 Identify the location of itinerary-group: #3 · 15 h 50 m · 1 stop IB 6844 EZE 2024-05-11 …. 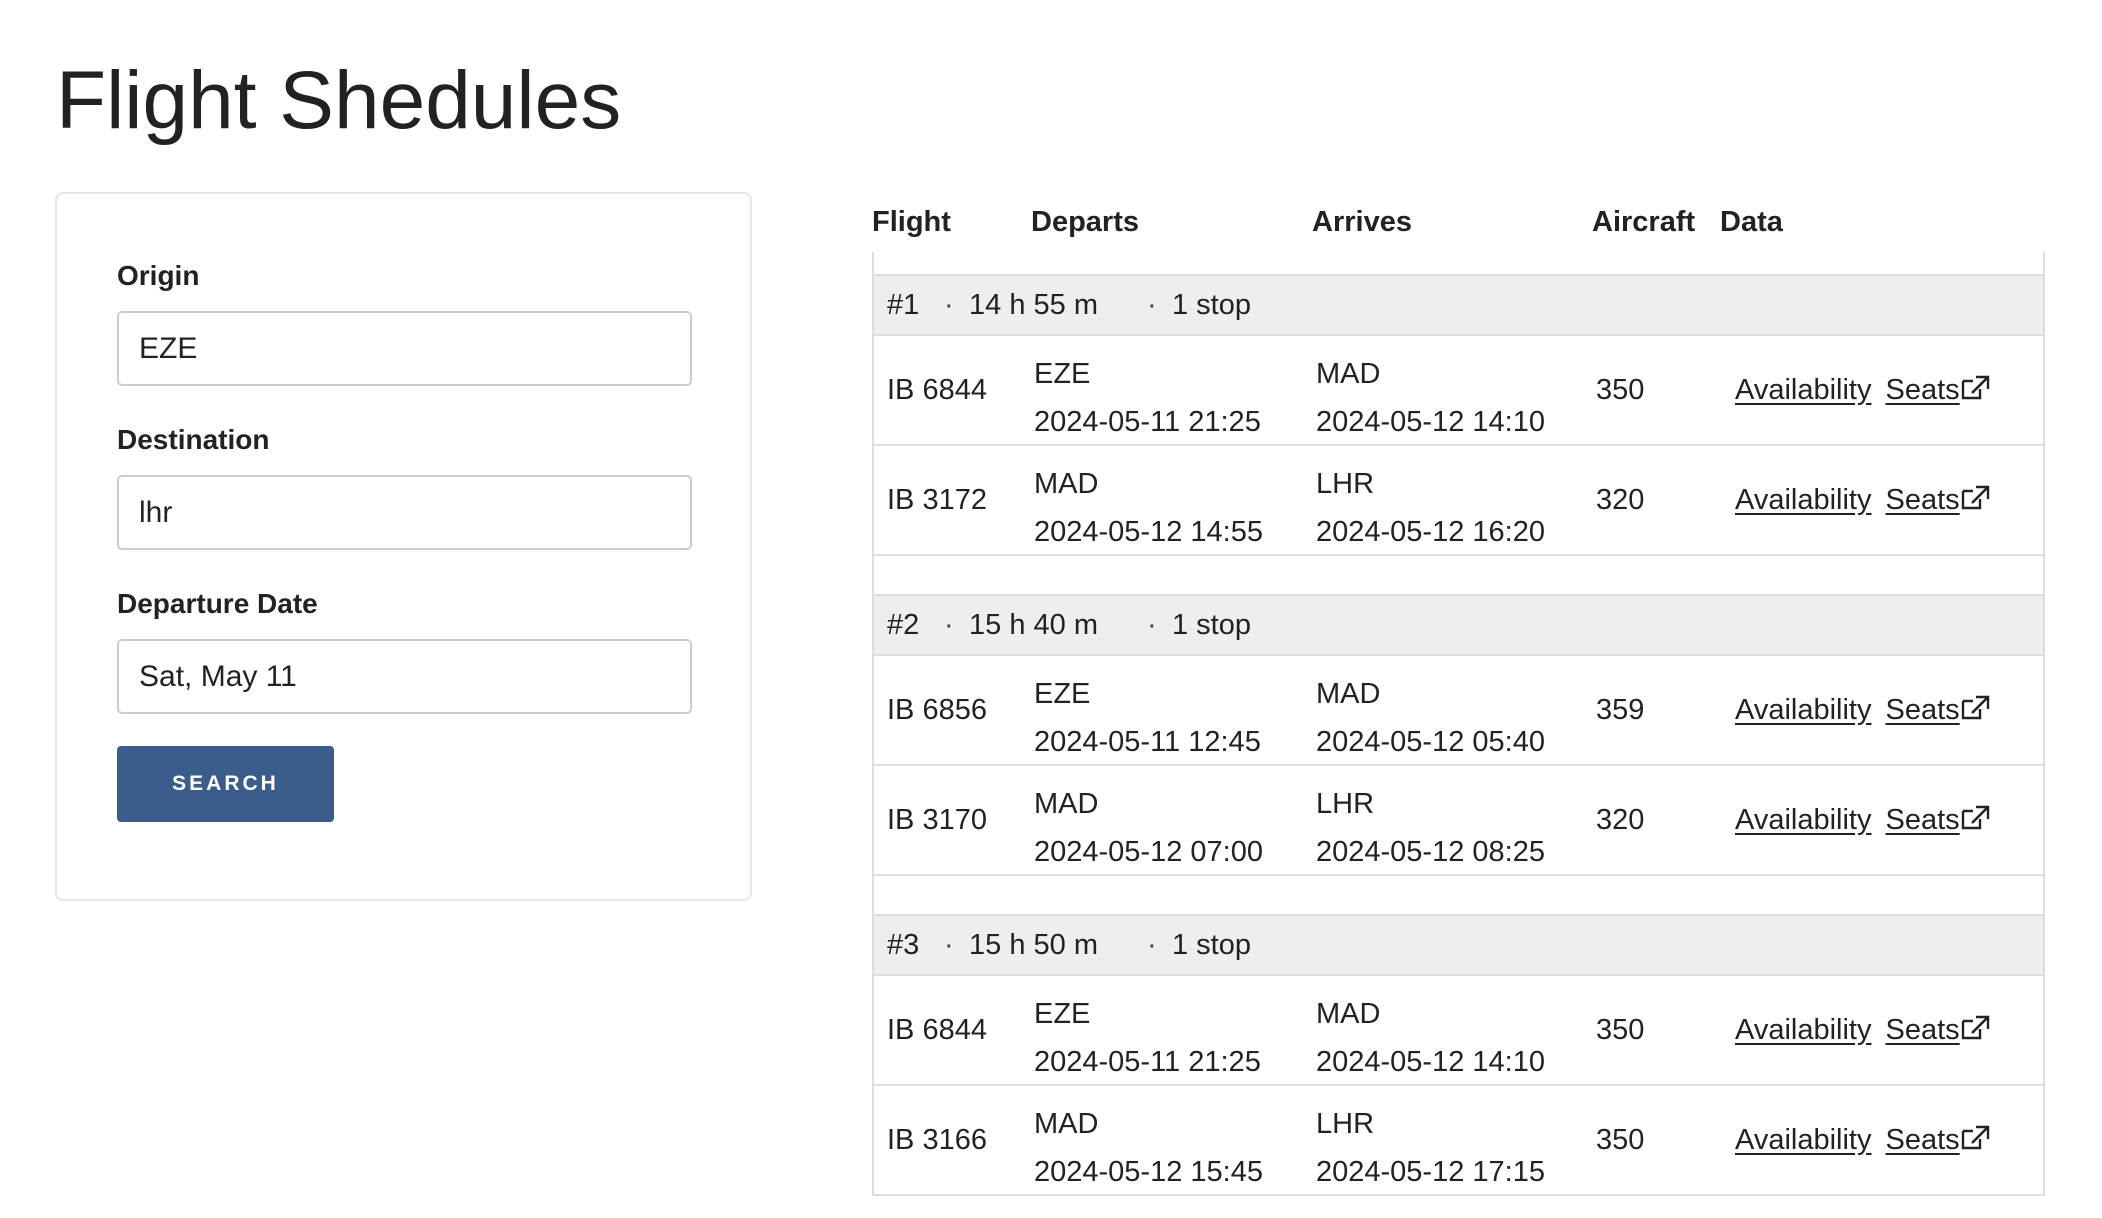
(1458, 1055).